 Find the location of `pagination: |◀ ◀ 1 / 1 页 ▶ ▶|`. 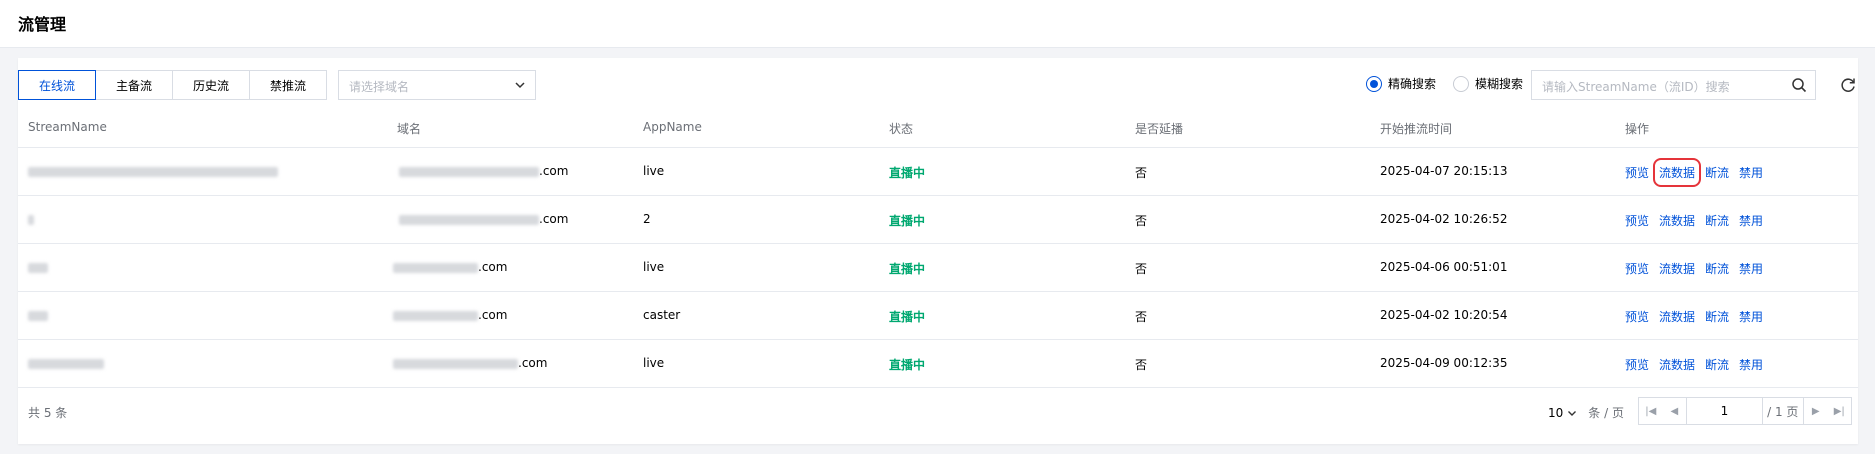

pagination: |◀ ◀ 1 / 1 页 ▶ ▶| is located at coordinates (1745, 411).